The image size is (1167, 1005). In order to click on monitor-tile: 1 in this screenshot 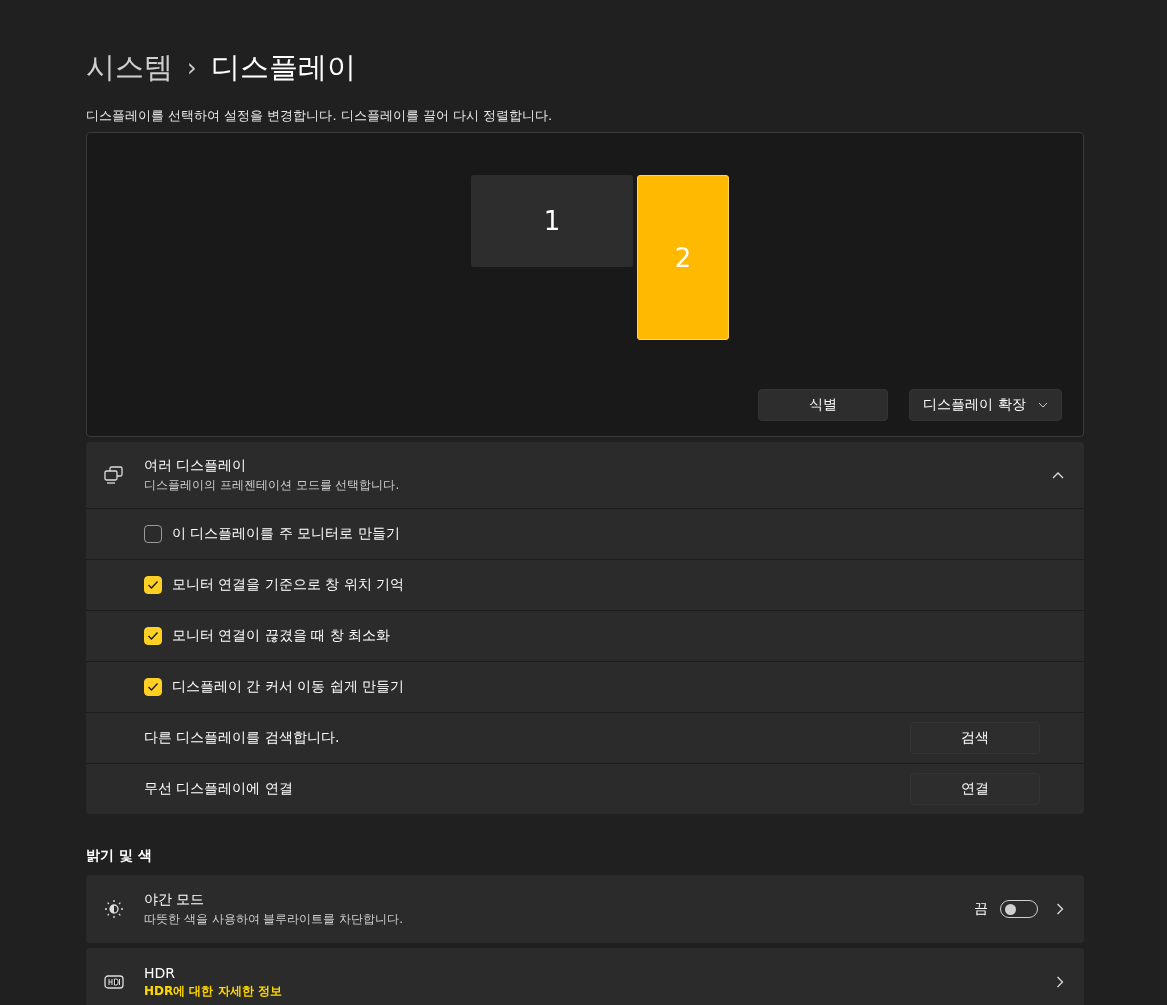, I will do `click(552, 221)`.